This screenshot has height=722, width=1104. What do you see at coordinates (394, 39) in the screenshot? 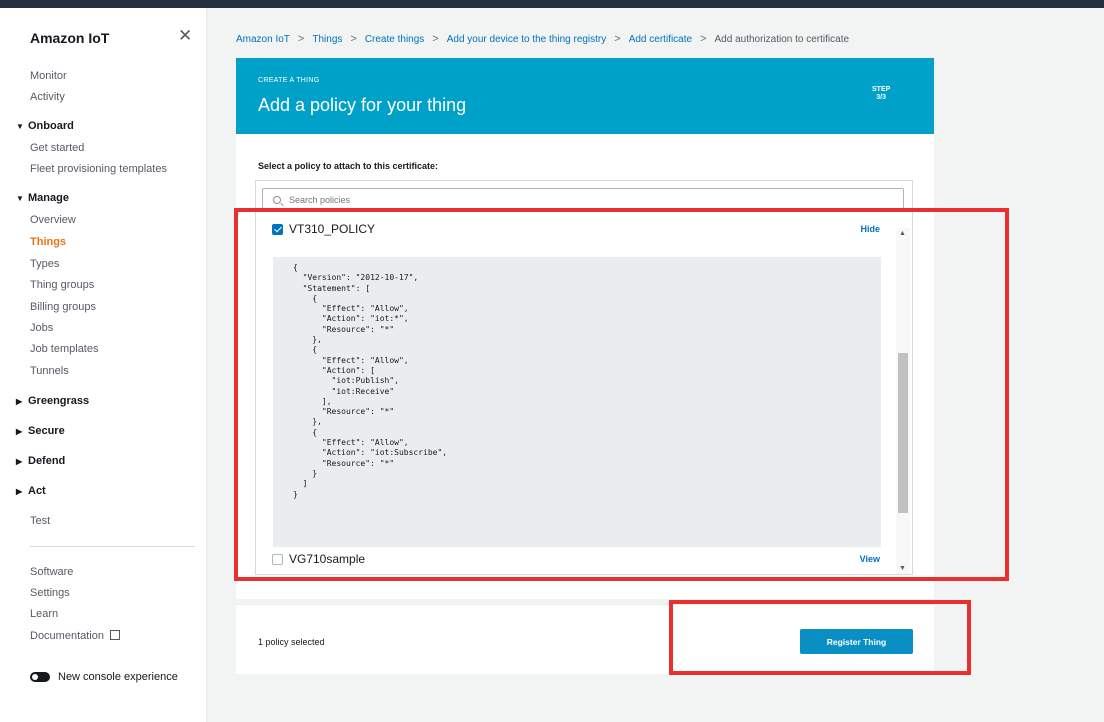
I see `breadcrumb-create-things: Create things` at bounding box center [394, 39].